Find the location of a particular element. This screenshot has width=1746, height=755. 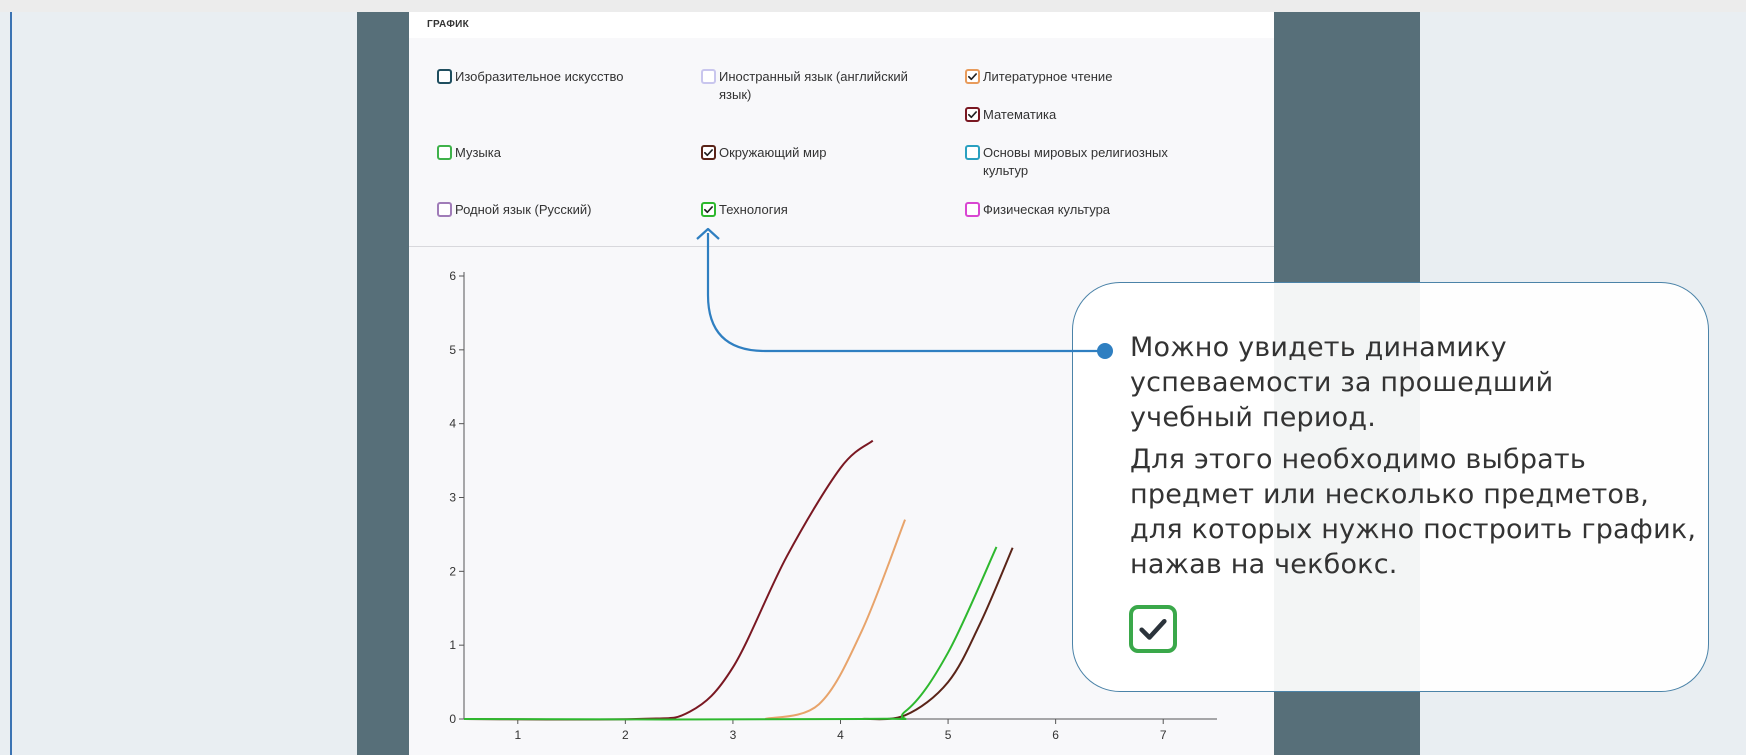

x-tick-label: 1 is located at coordinates (517, 735).